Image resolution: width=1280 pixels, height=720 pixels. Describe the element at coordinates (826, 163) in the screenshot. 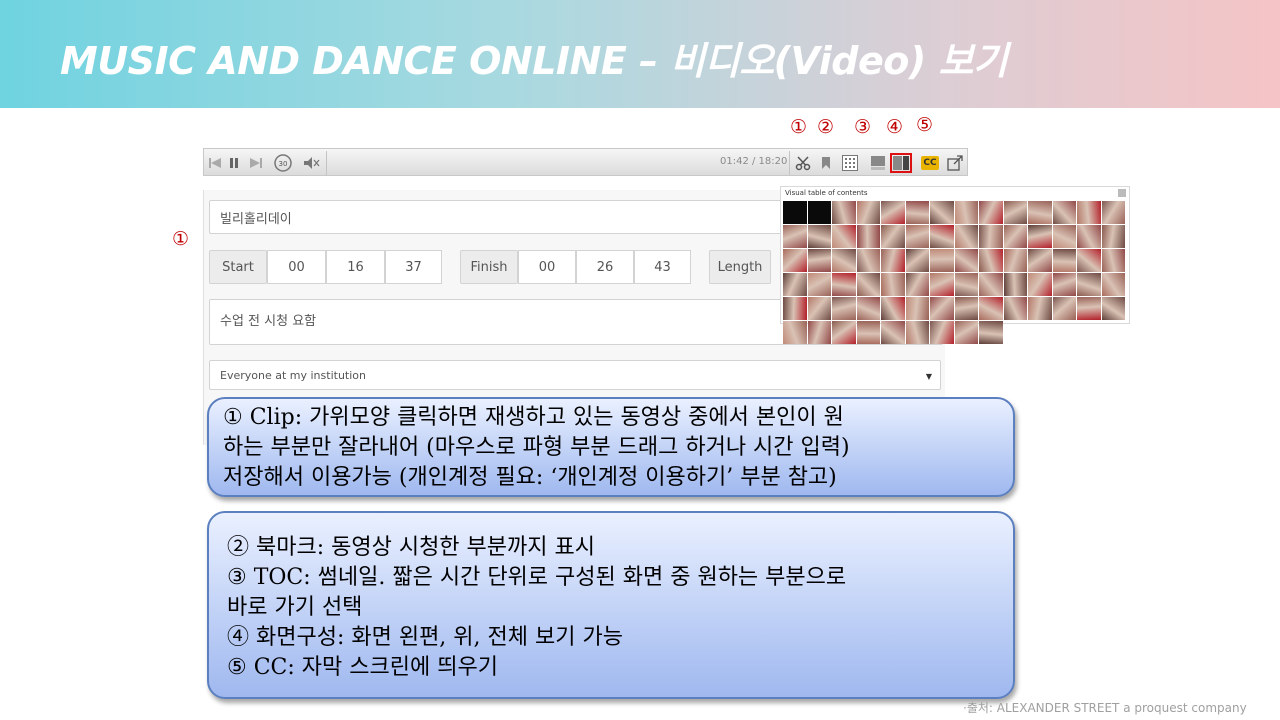

I see `bookmark-icon` at that location.